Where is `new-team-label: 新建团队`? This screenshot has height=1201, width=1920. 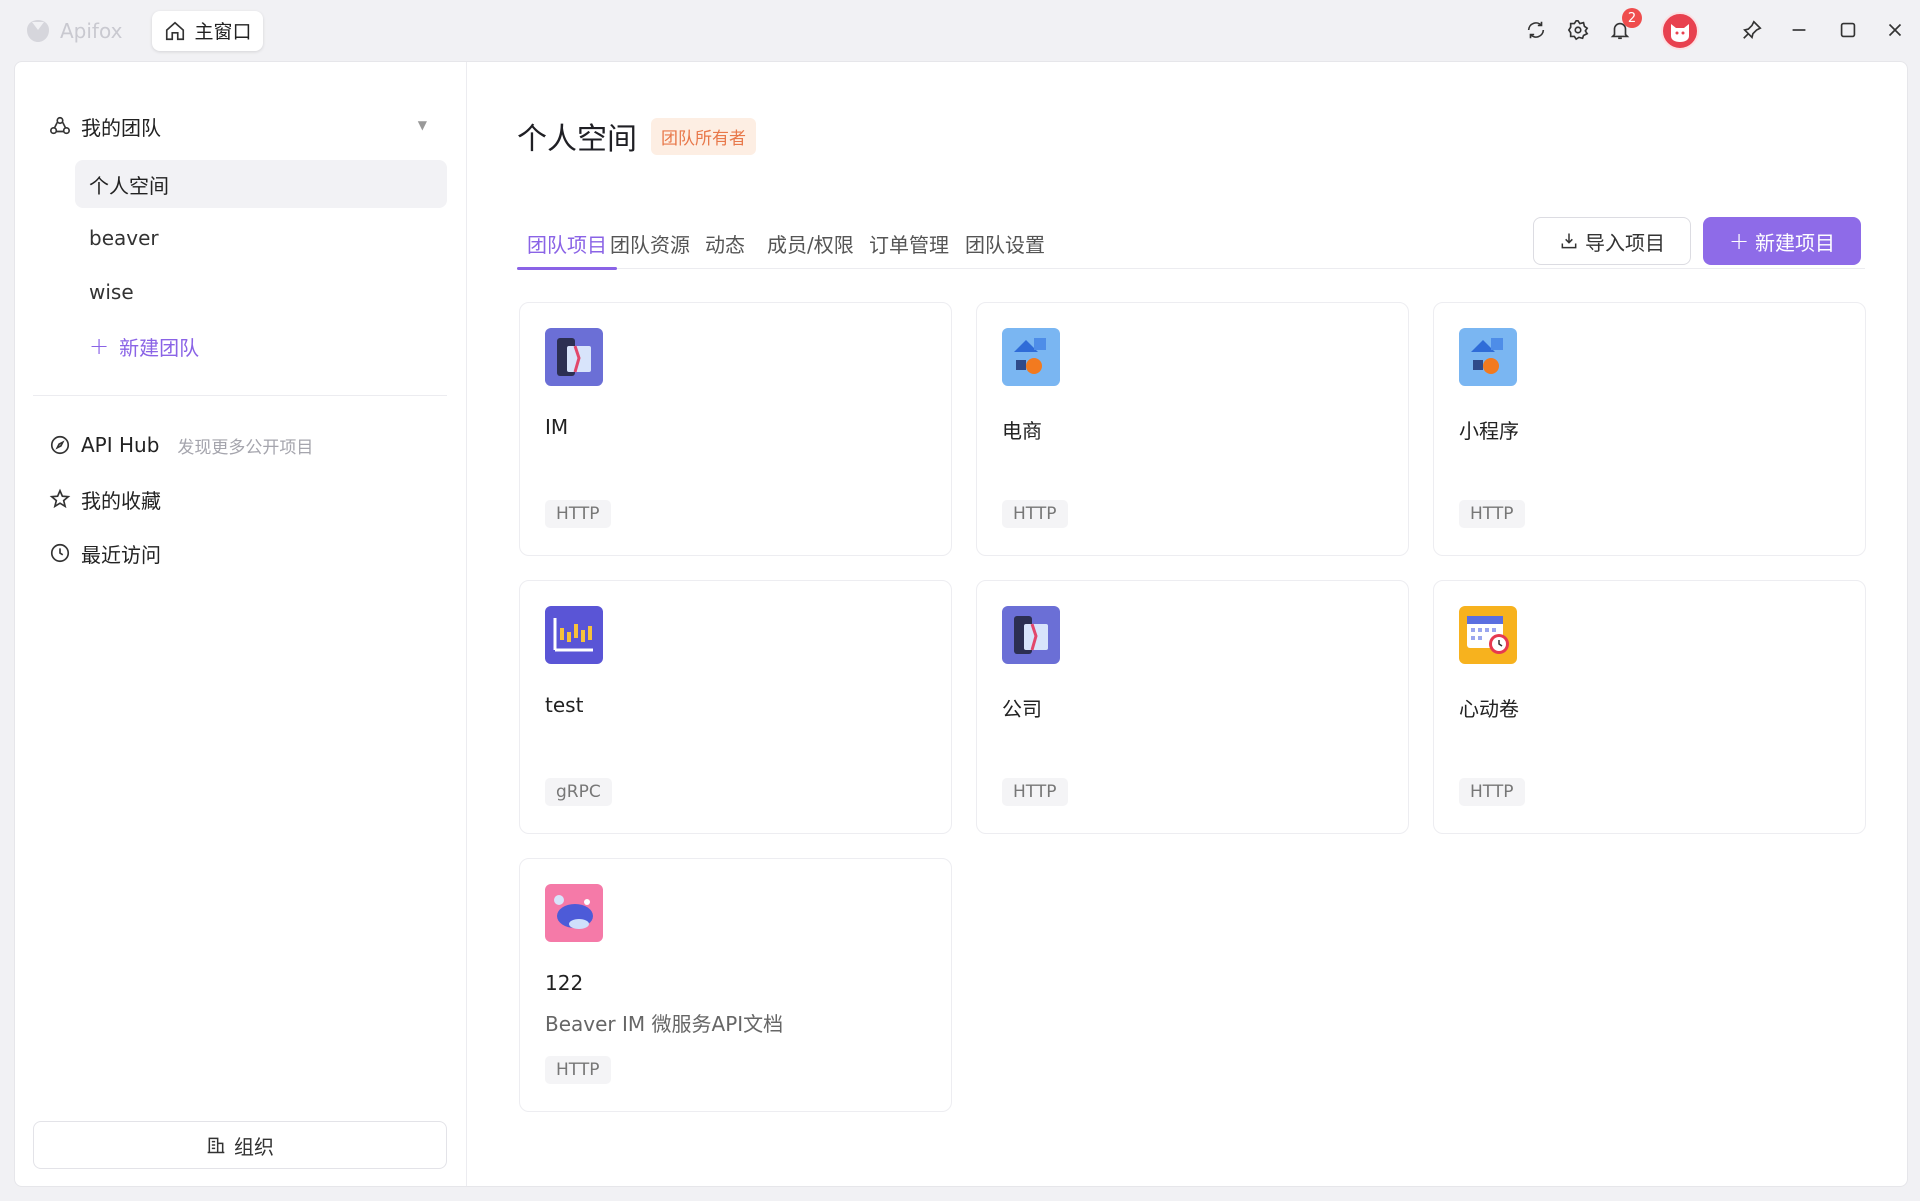
new-team-label: 新建团队 is located at coordinates (159, 347).